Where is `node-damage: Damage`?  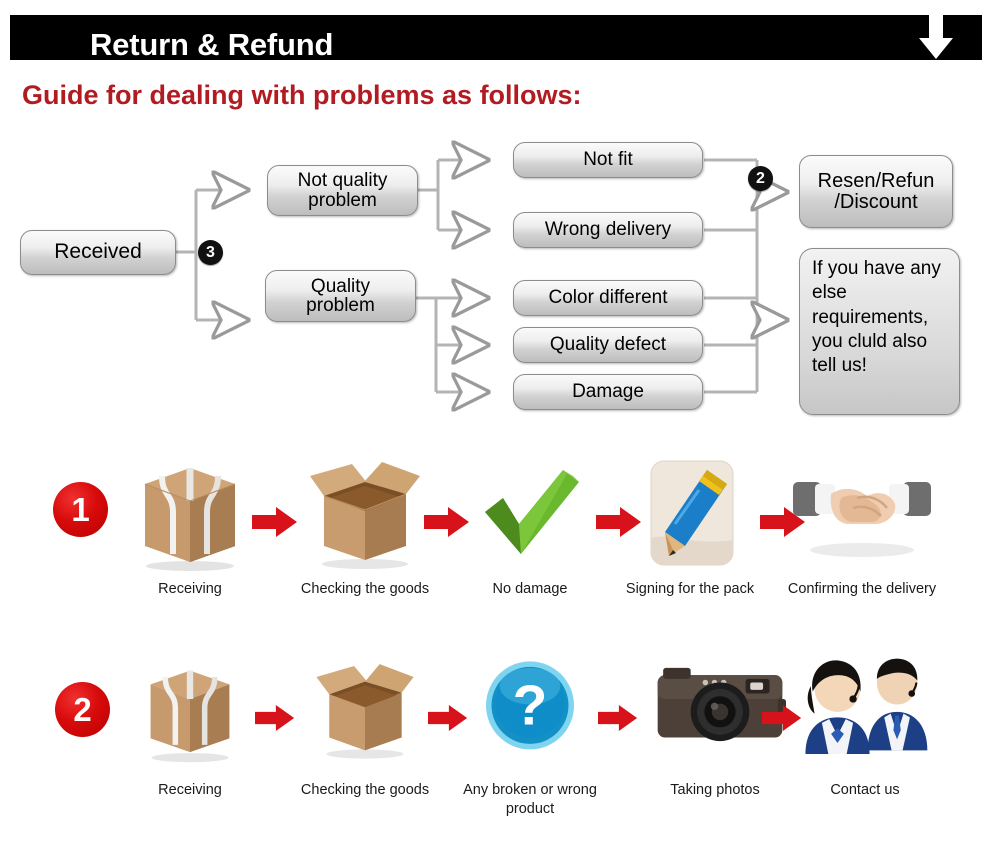
node-damage: Damage is located at coordinates (608, 392).